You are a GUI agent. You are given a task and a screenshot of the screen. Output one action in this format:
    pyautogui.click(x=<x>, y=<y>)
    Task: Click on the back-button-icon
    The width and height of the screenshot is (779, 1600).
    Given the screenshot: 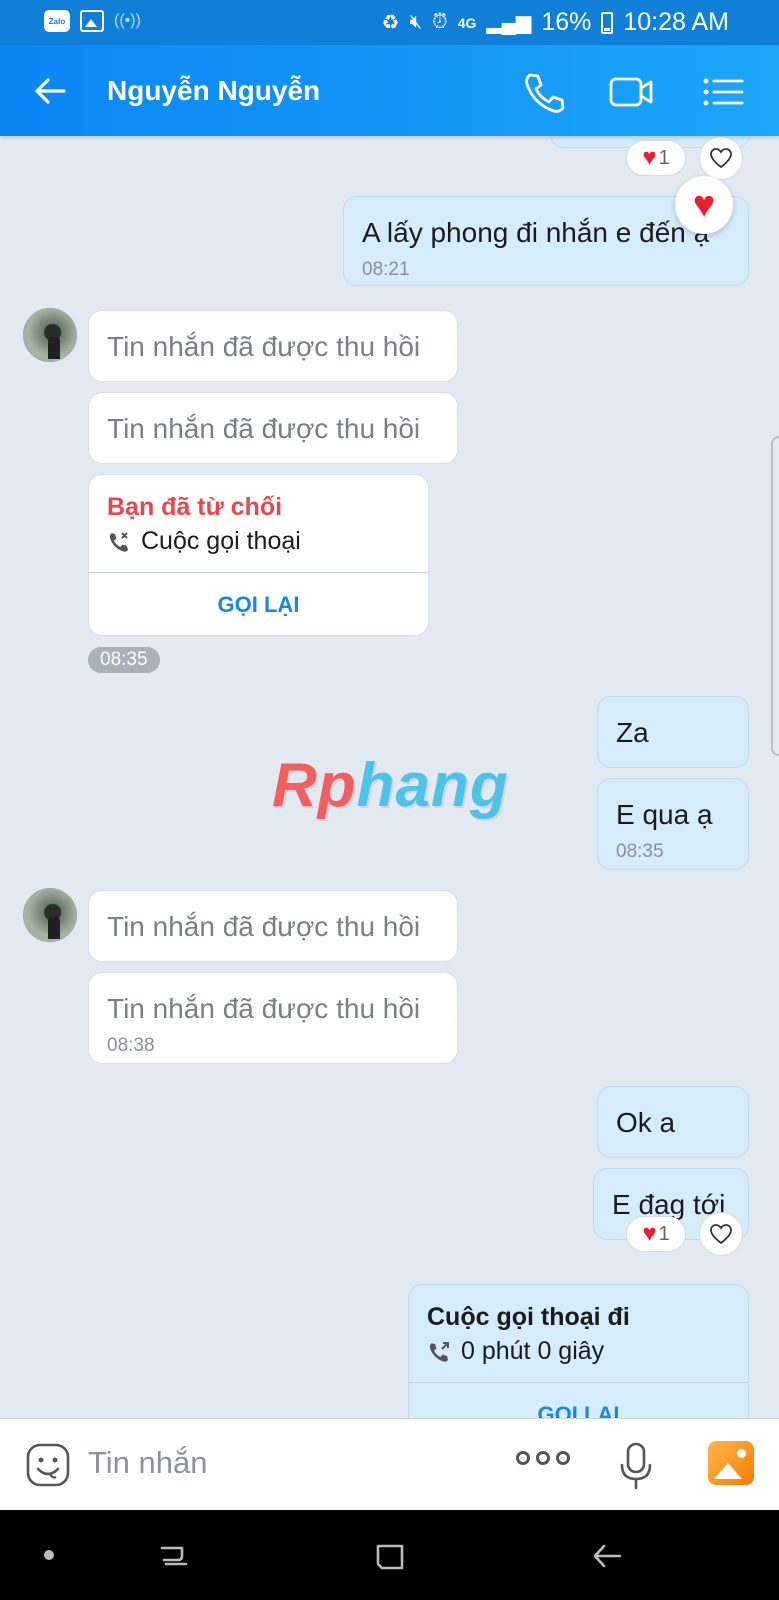 What is the action you would take?
    pyautogui.click(x=608, y=1556)
    